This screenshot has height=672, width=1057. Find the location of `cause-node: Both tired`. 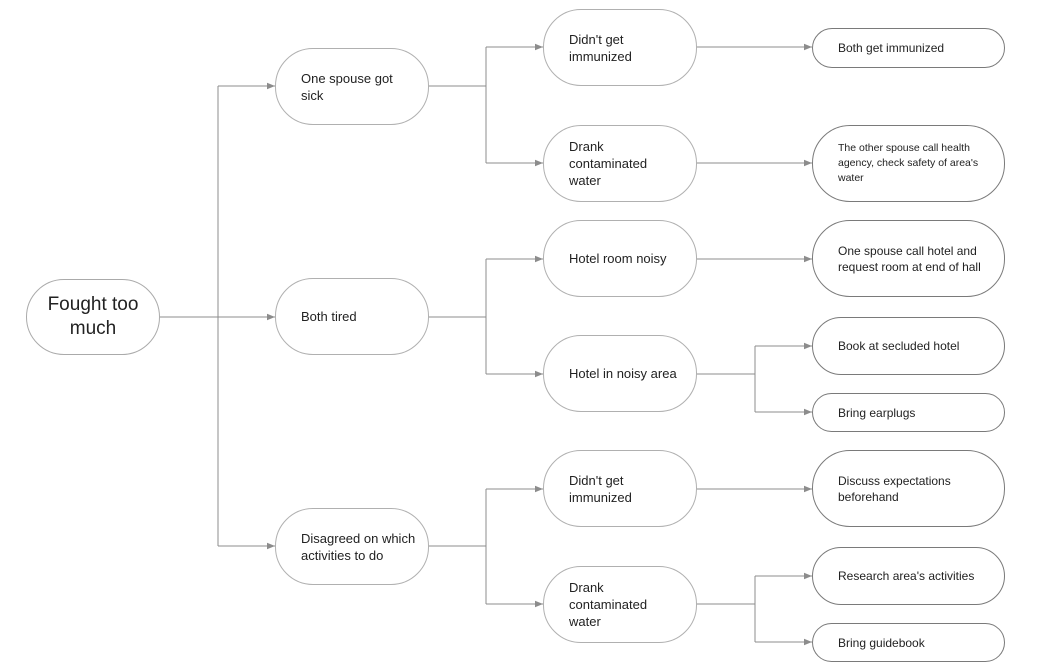

cause-node: Both tired is located at coordinates (352, 316).